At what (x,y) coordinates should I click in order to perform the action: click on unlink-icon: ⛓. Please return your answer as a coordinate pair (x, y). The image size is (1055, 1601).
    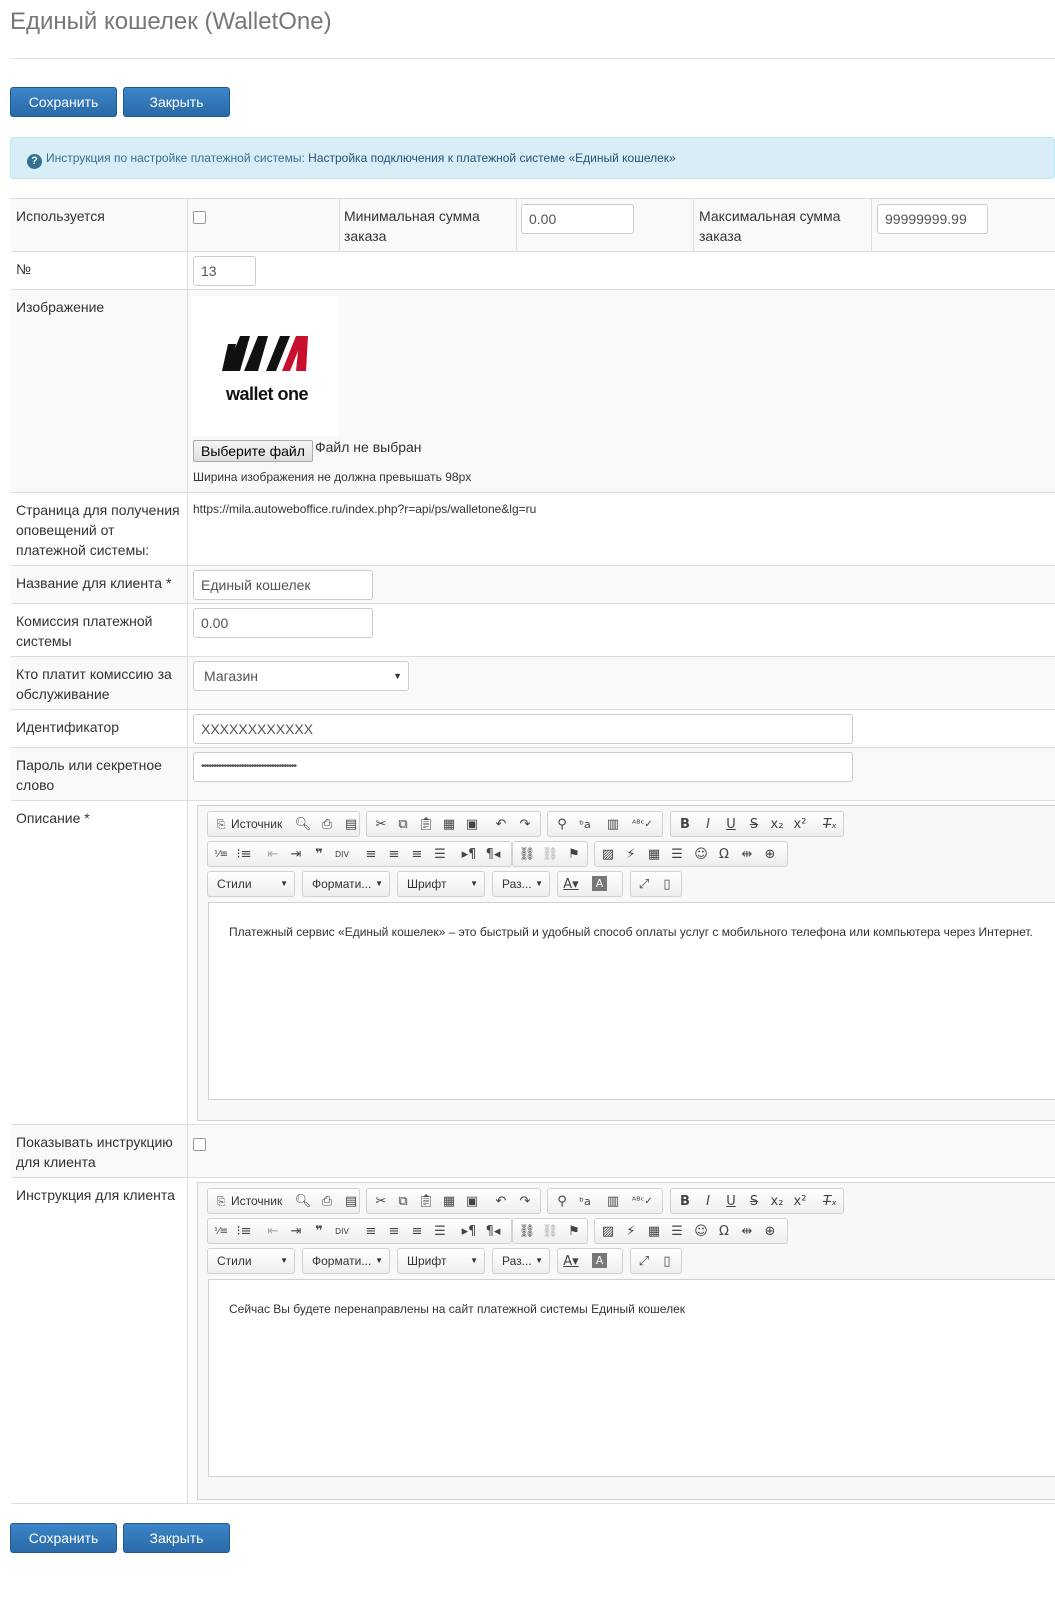
    Looking at the image, I should click on (550, 854).